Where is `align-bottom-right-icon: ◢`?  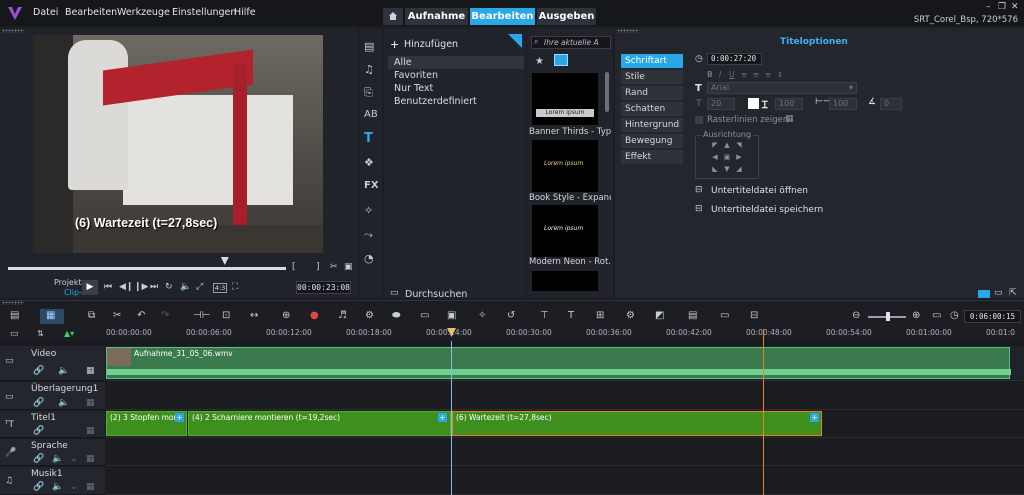
align-bottom-right-icon: ◢ is located at coordinates (739, 171).